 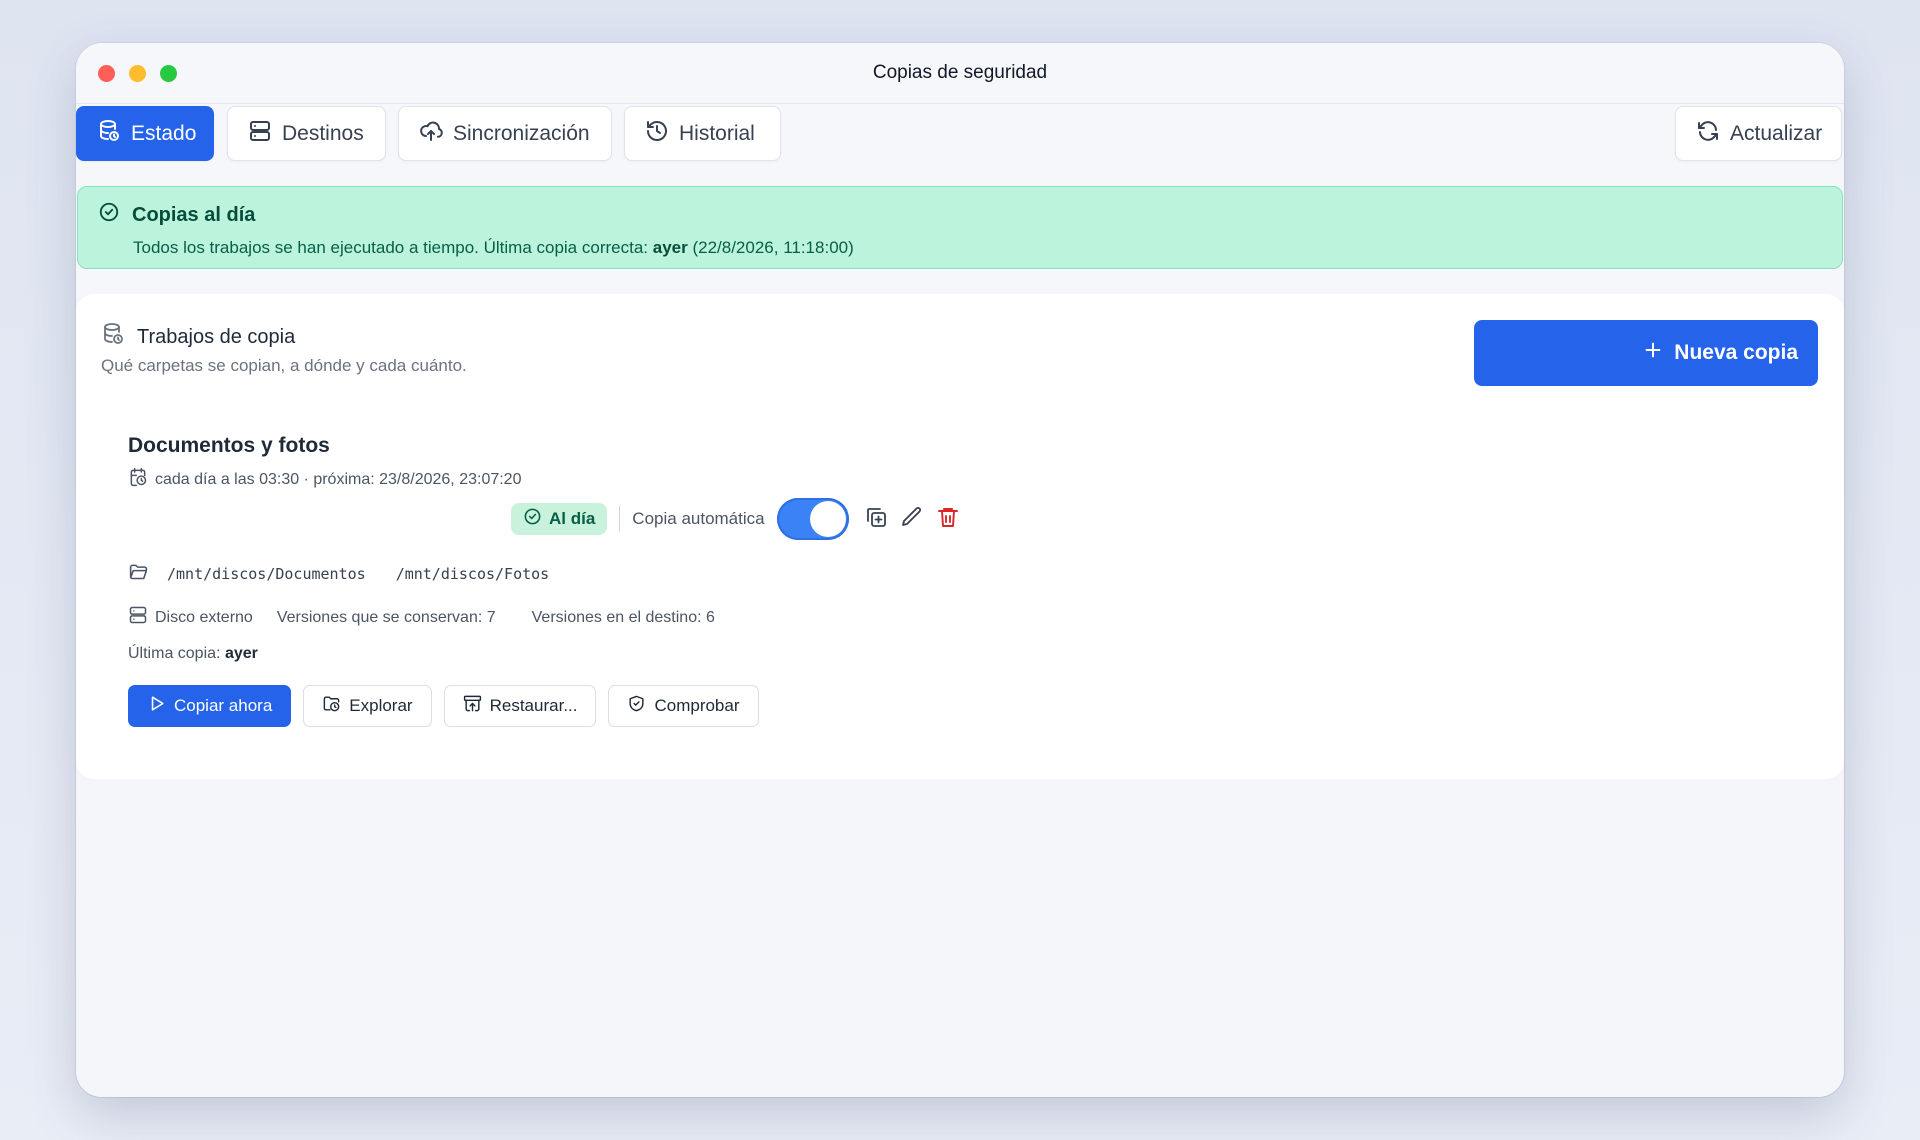 I want to click on source-paths-row: /mnt/discos/Documentos /mnt/discos/Fotos, so click(x=338, y=573).